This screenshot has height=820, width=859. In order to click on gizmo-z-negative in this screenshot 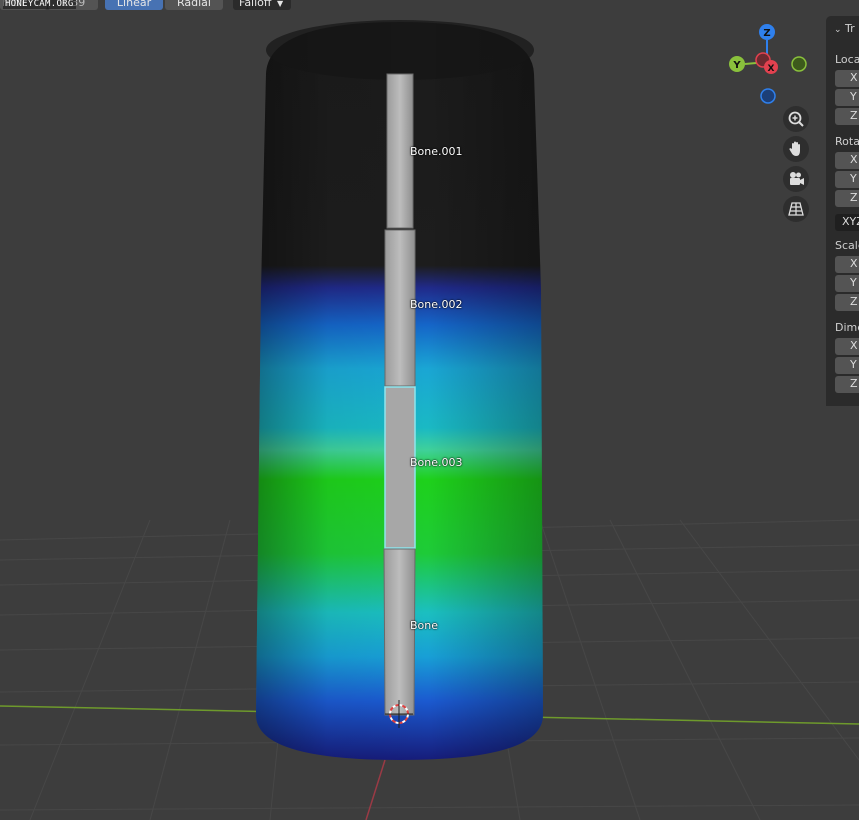, I will do `click(768, 96)`.